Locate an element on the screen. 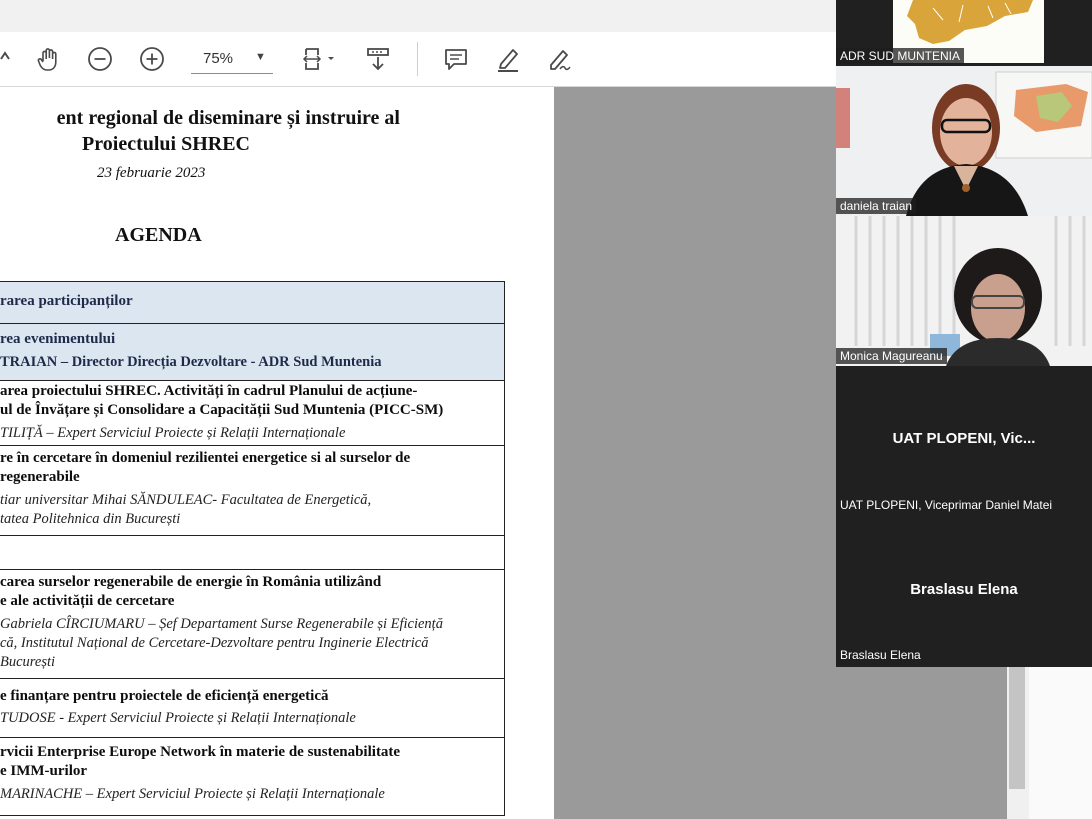 This screenshot has height=819, width=1092. sign-icon is located at coordinates (560, 59).